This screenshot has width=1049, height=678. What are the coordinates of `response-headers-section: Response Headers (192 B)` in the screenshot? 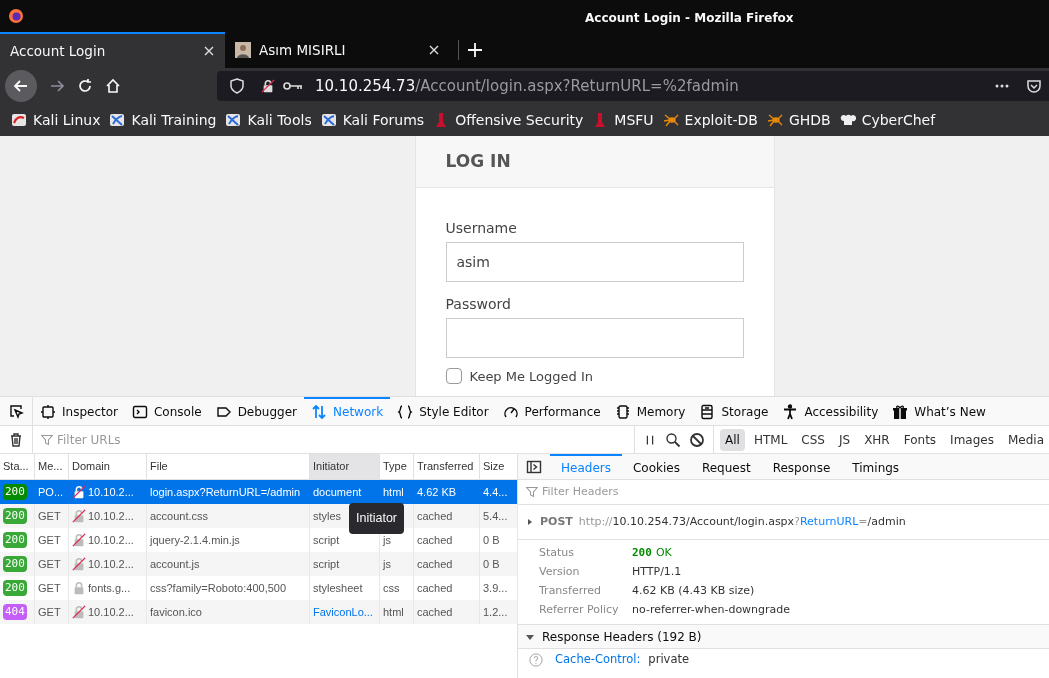 It's located at (783, 637).